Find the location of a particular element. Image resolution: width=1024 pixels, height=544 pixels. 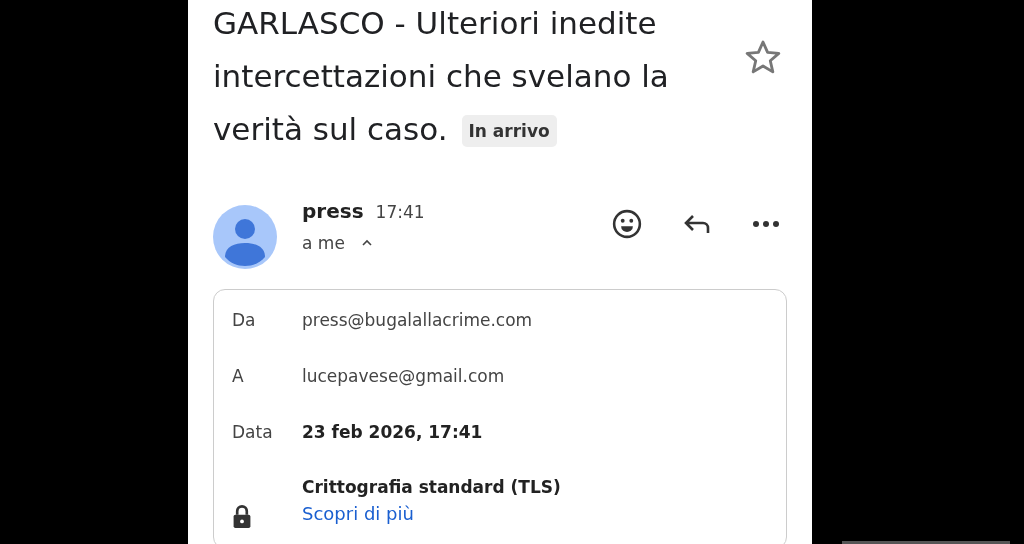

encryption-text: Crittografia standard (TLS) is located at coordinates (431, 487).